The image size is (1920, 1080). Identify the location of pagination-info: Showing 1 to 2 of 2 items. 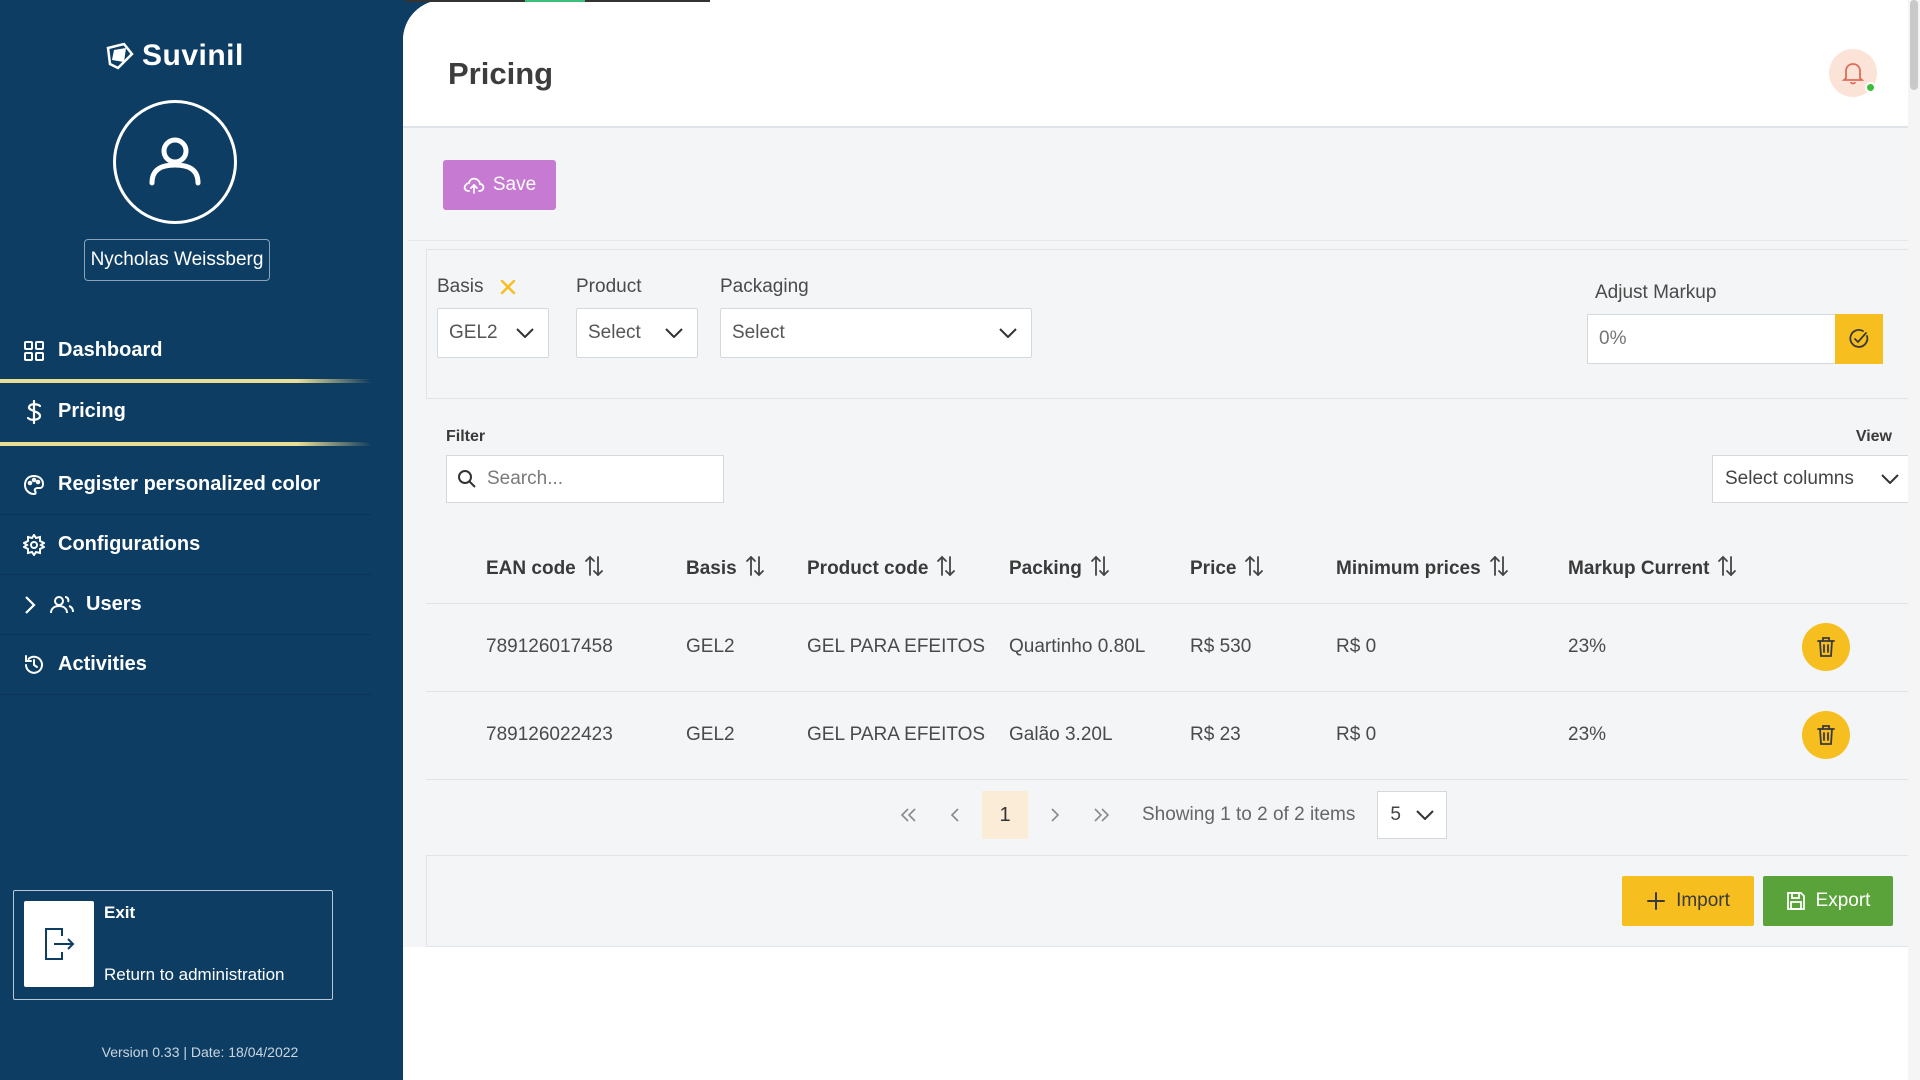
(1249, 814).